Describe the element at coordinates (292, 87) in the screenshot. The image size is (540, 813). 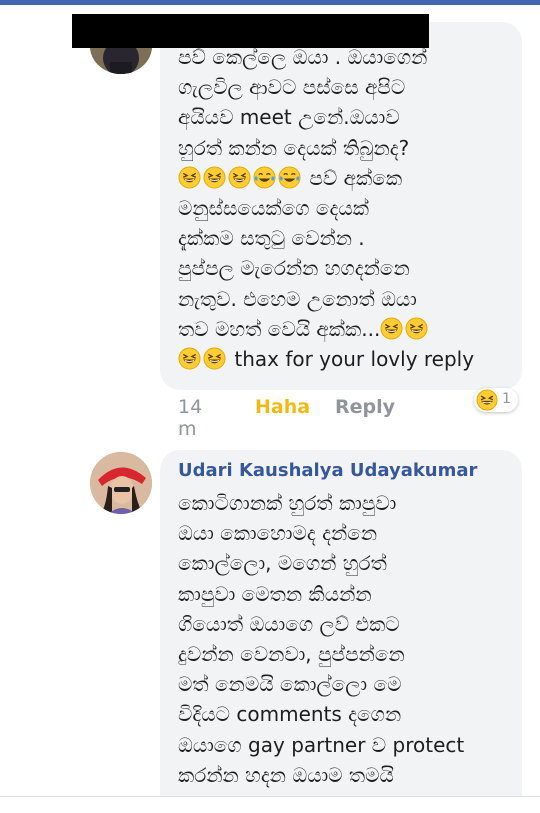
I see `comment-line: ගැලවිල ආවට පස්සෙ අපිට` at that location.